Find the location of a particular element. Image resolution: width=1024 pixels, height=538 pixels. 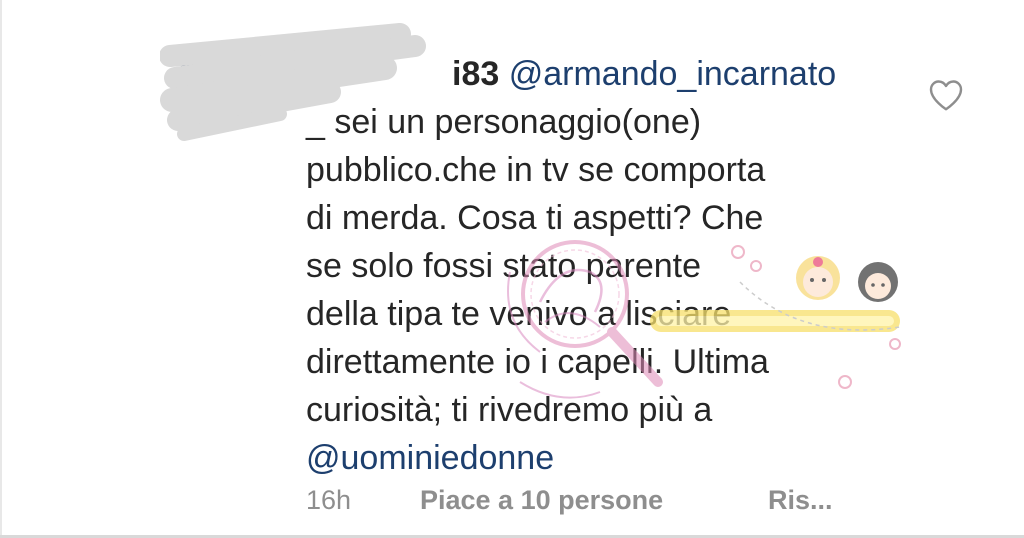

comment-username: i83 is located at coordinates (475, 74).